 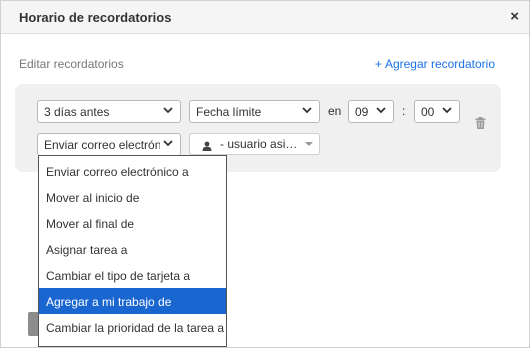 I want to click on hour-value: 09, so click(x=362, y=112).